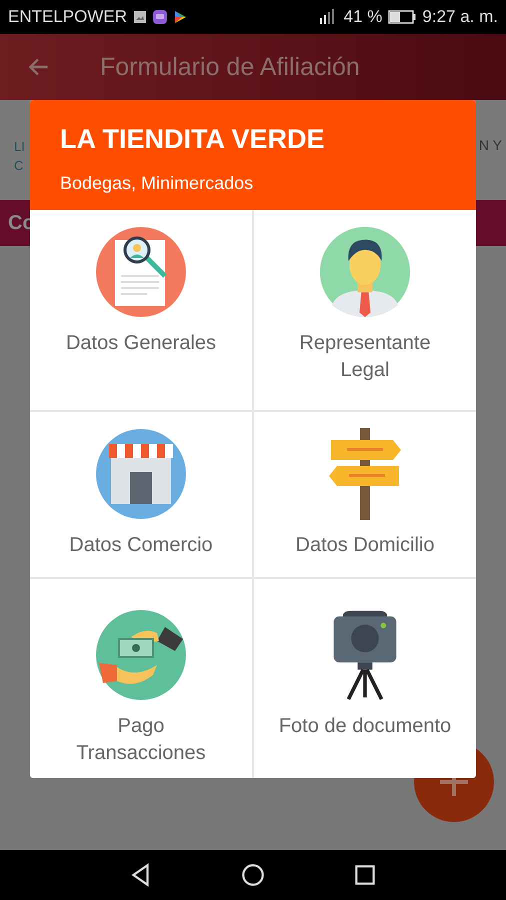  What do you see at coordinates (141, 474) in the screenshot?
I see `storefront-icon` at bounding box center [141, 474].